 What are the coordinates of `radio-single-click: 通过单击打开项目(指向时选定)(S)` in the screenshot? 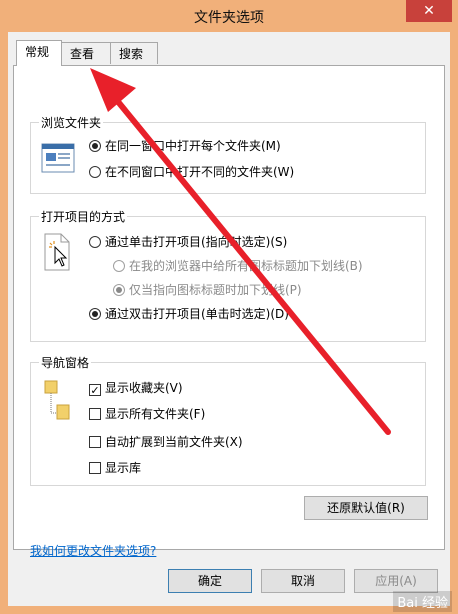 It's located at (188, 242).